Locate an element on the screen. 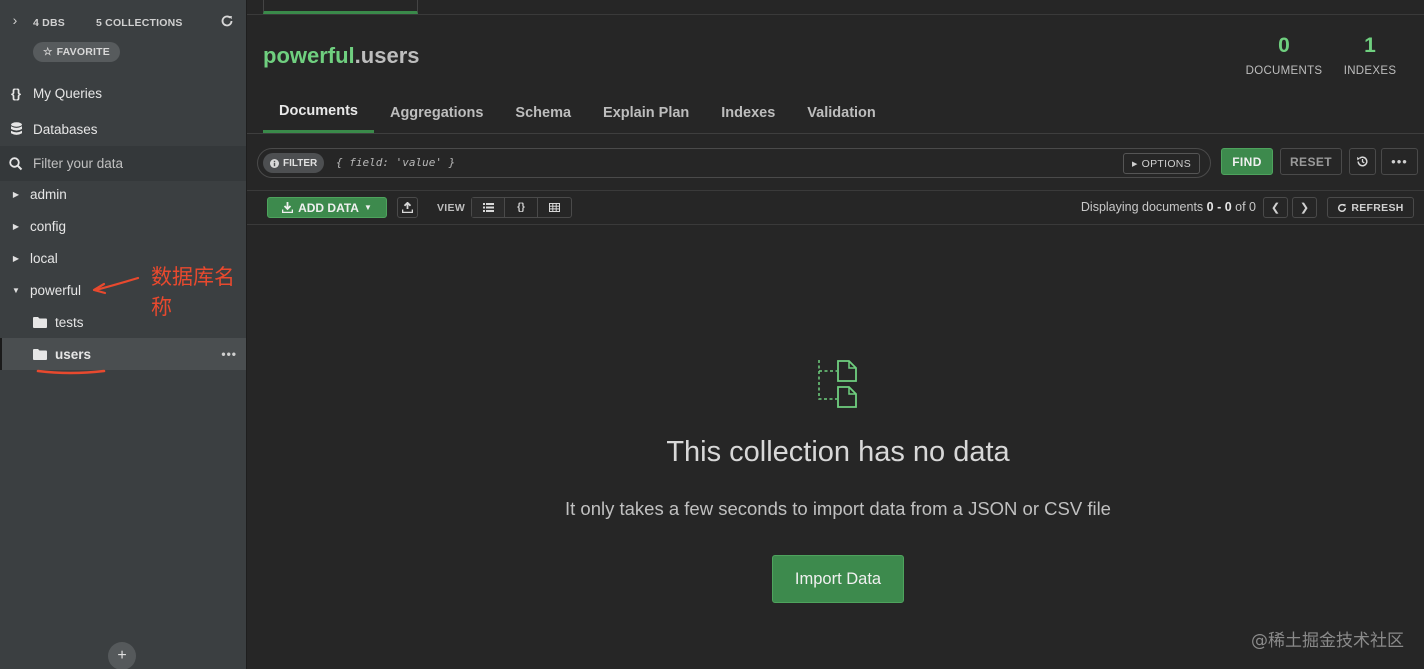  chevron-right-icon: › is located at coordinates (15, 20).